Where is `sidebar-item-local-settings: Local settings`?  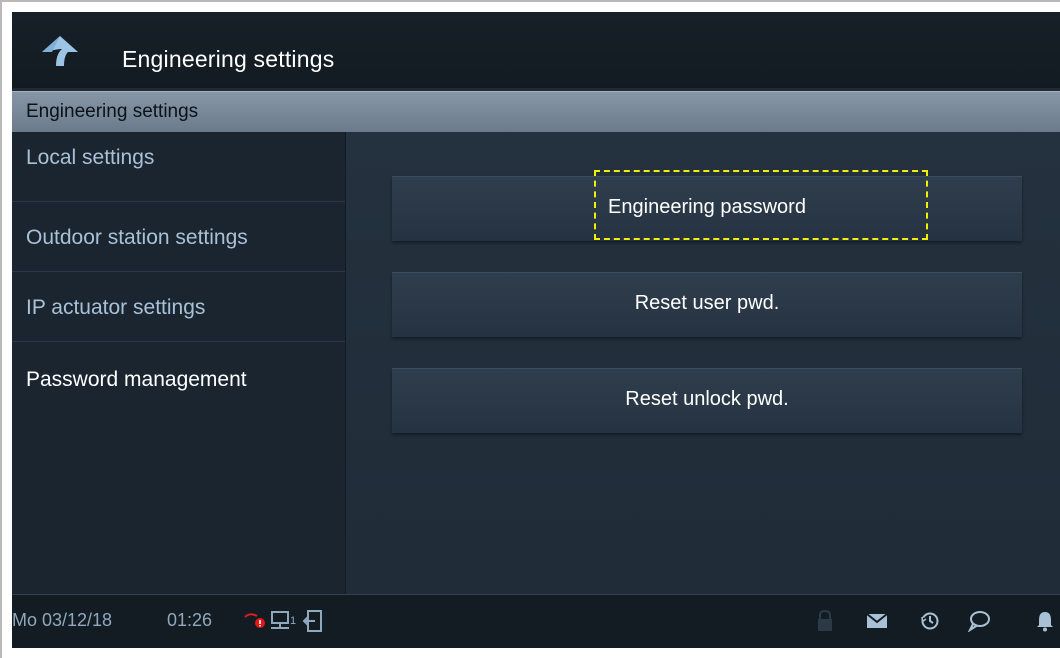
sidebar-item-local-settings: Local settings is located at coordinates (178, 167).